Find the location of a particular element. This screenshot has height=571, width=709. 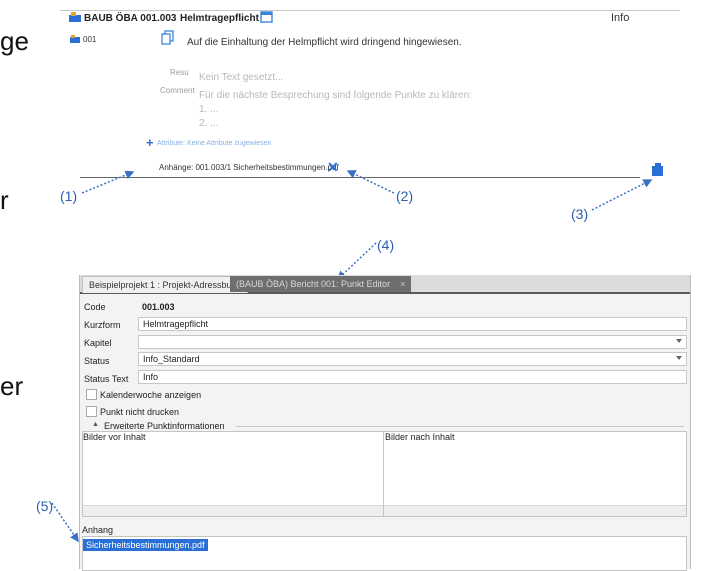

tab-label: Beispielprojekt 1 : Projekt-Adressbuch is located at coordinates (165, 285).